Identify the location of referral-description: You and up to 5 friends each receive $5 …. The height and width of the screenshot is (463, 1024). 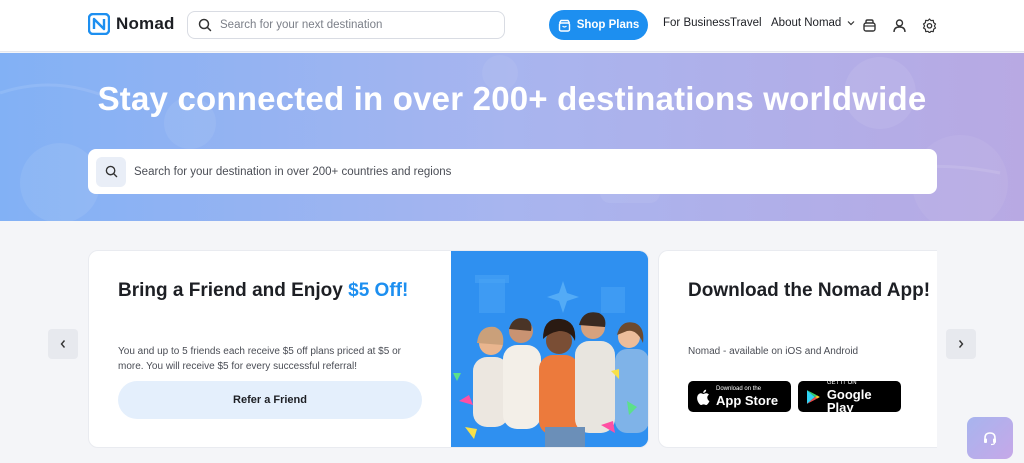
(259, 359).